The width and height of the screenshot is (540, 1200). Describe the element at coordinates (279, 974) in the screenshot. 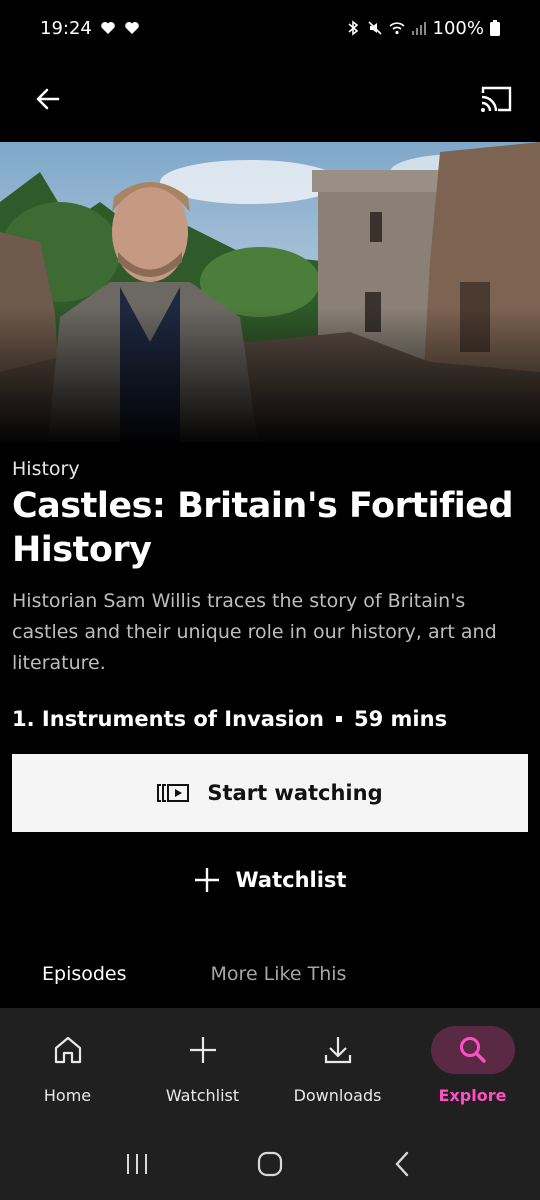

I see `tab-more-like-this: More Like This` at that location.